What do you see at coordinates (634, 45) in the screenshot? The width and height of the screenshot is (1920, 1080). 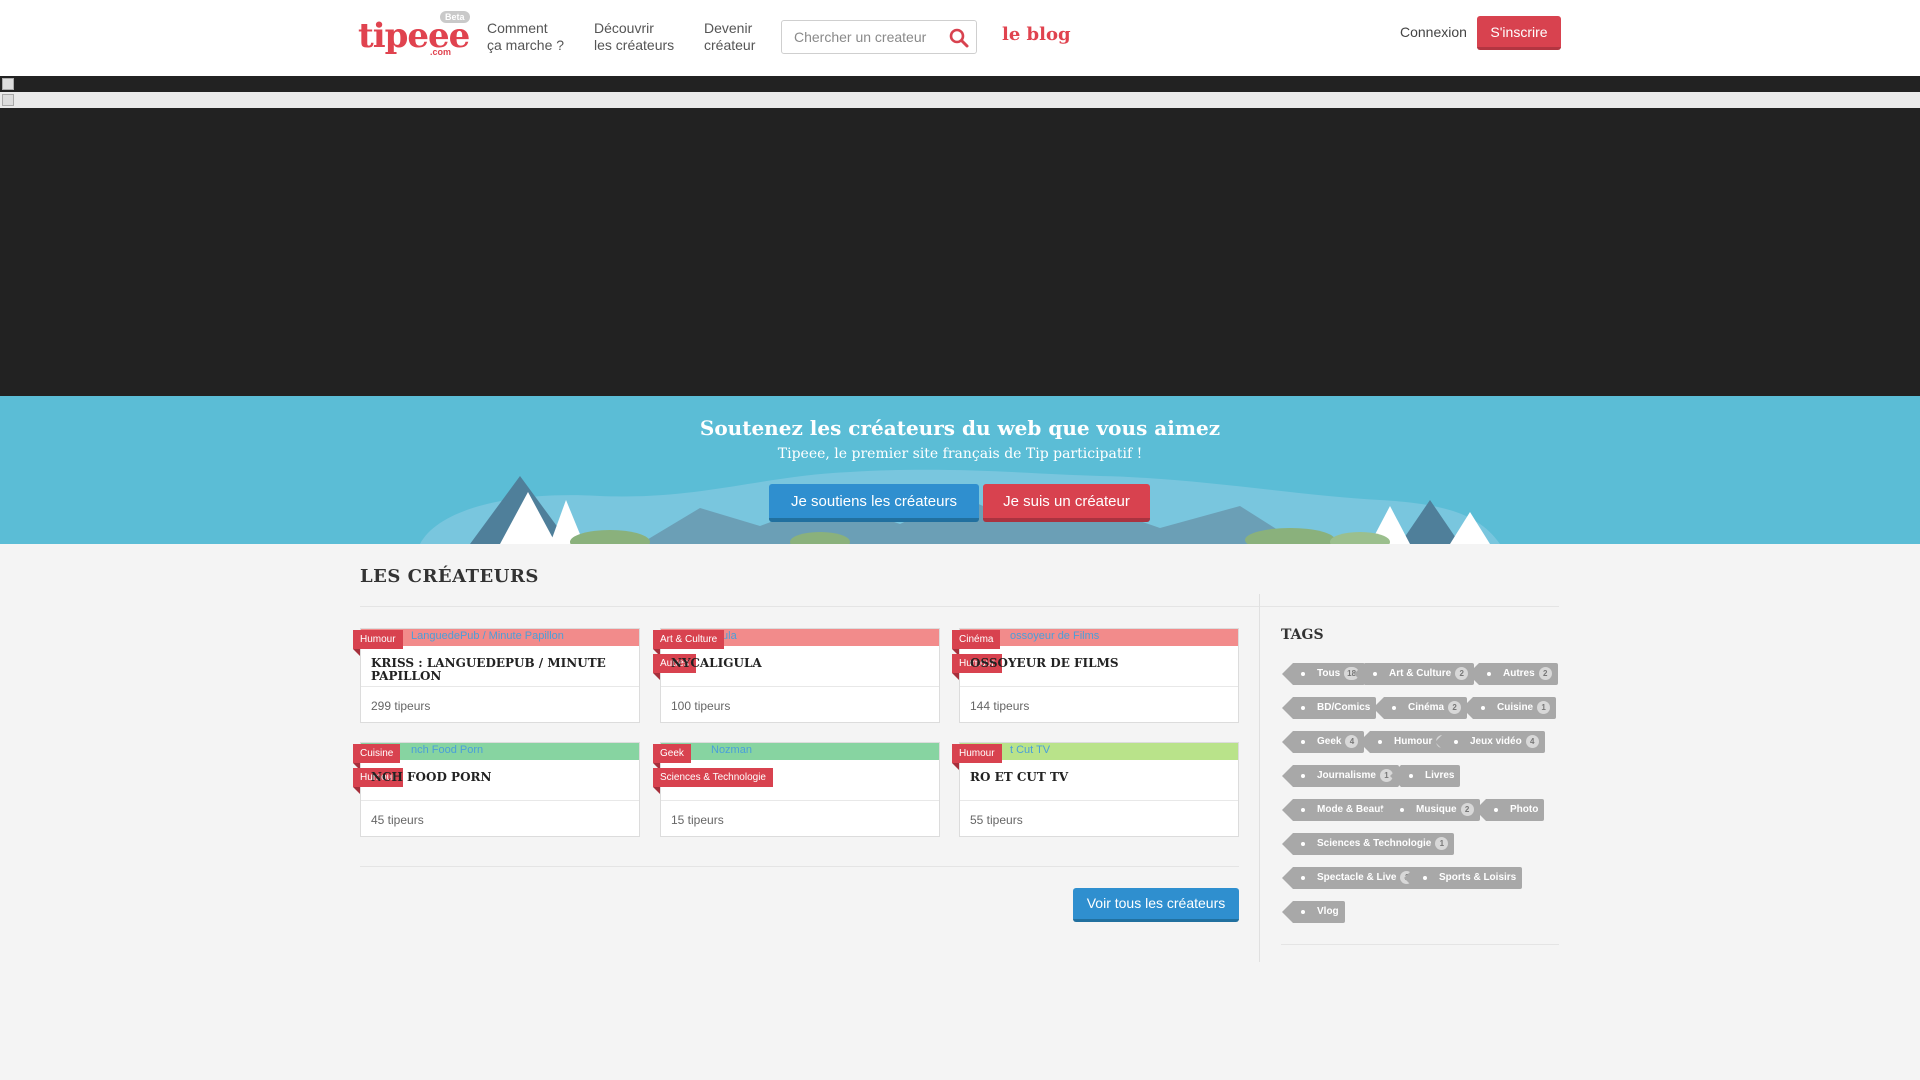 I see `nav-discover-line2: les créateurs` at bounding box center [634, 45].